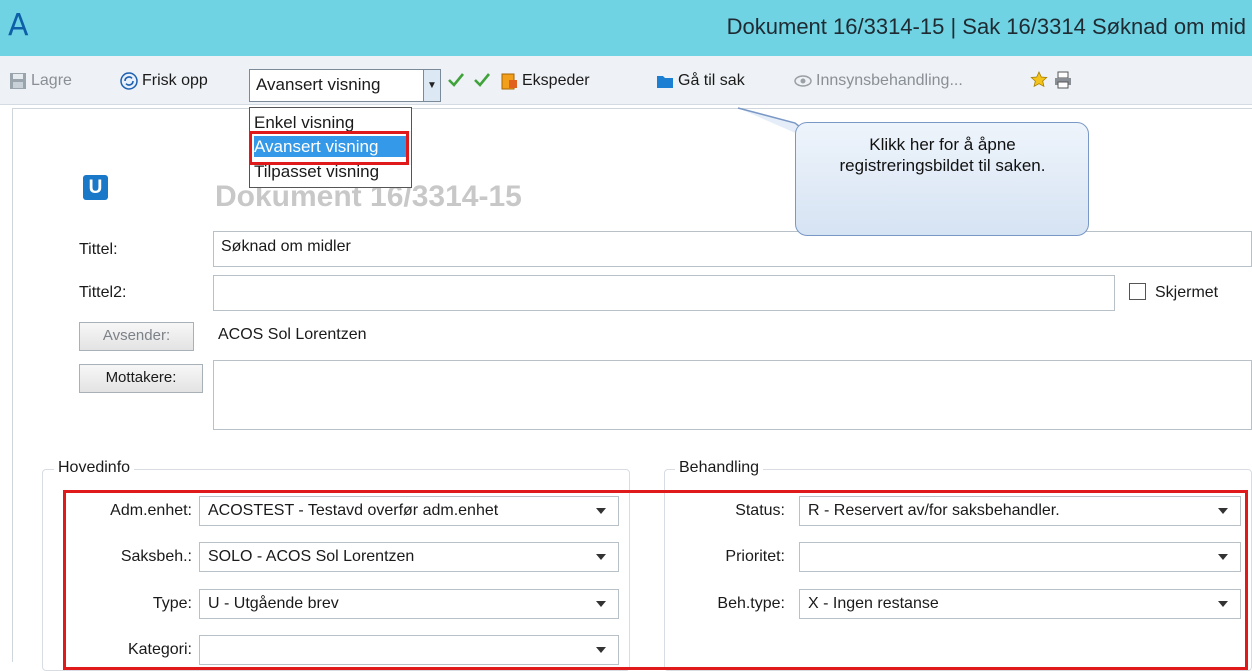 The width and height of the screenshot is (1252, 671). Describe the element at coordinates (94, 468) in the screenshot. I see `hovedinfo-title: Hovedinfo` at that location.